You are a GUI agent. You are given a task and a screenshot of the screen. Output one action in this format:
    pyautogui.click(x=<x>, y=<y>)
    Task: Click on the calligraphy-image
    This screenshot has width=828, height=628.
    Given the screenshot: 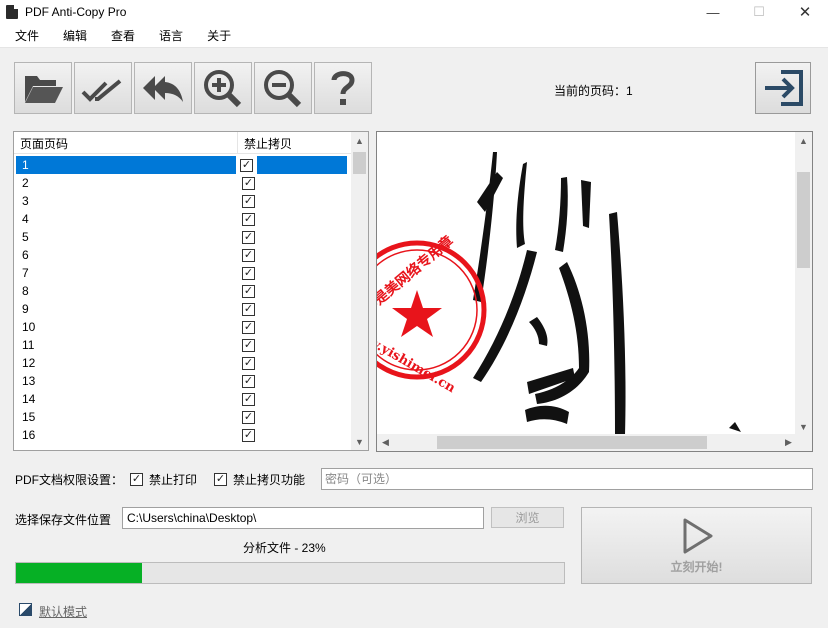 What is the action you would take?
    pyautogui.click(x=607, y=293)
    